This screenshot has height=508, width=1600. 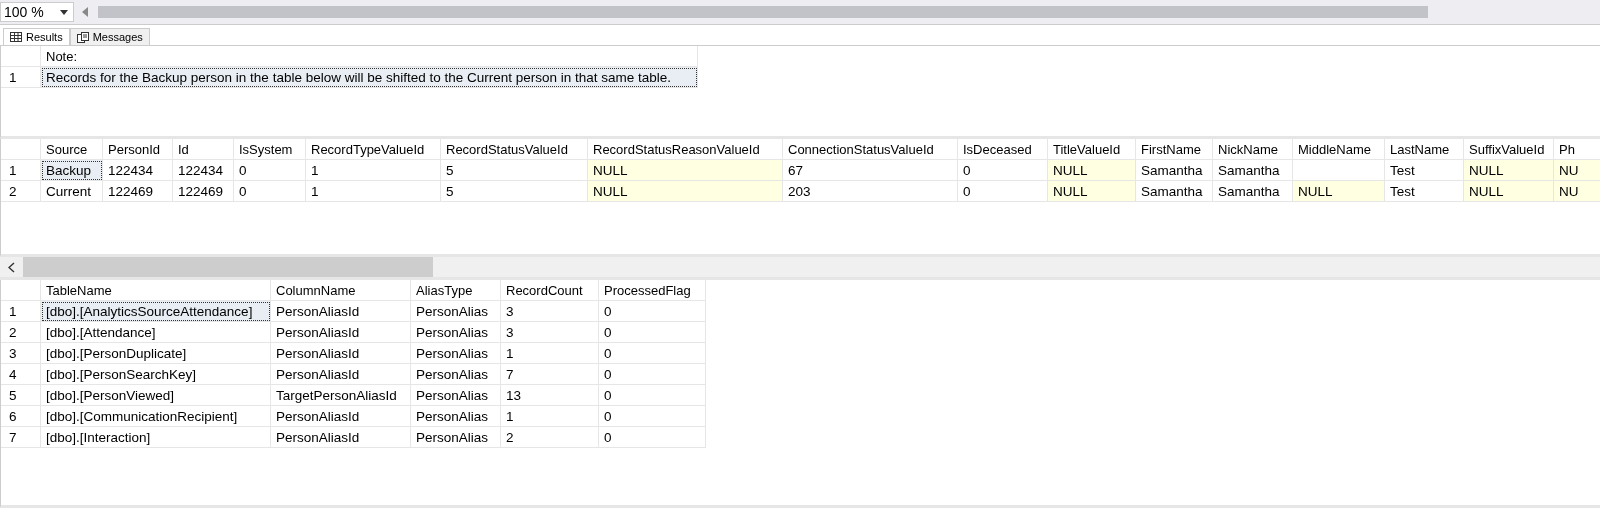 What do you see at coordinates (21, 416) in the screenshot?
I see `row-number: 6` at bounding box center [21, 416].